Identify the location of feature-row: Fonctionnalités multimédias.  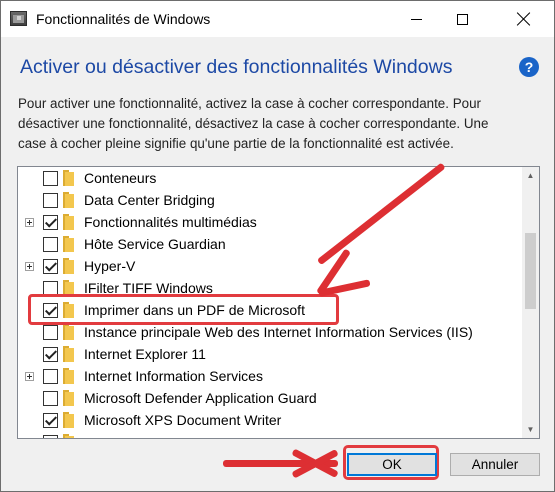
(268, 223).